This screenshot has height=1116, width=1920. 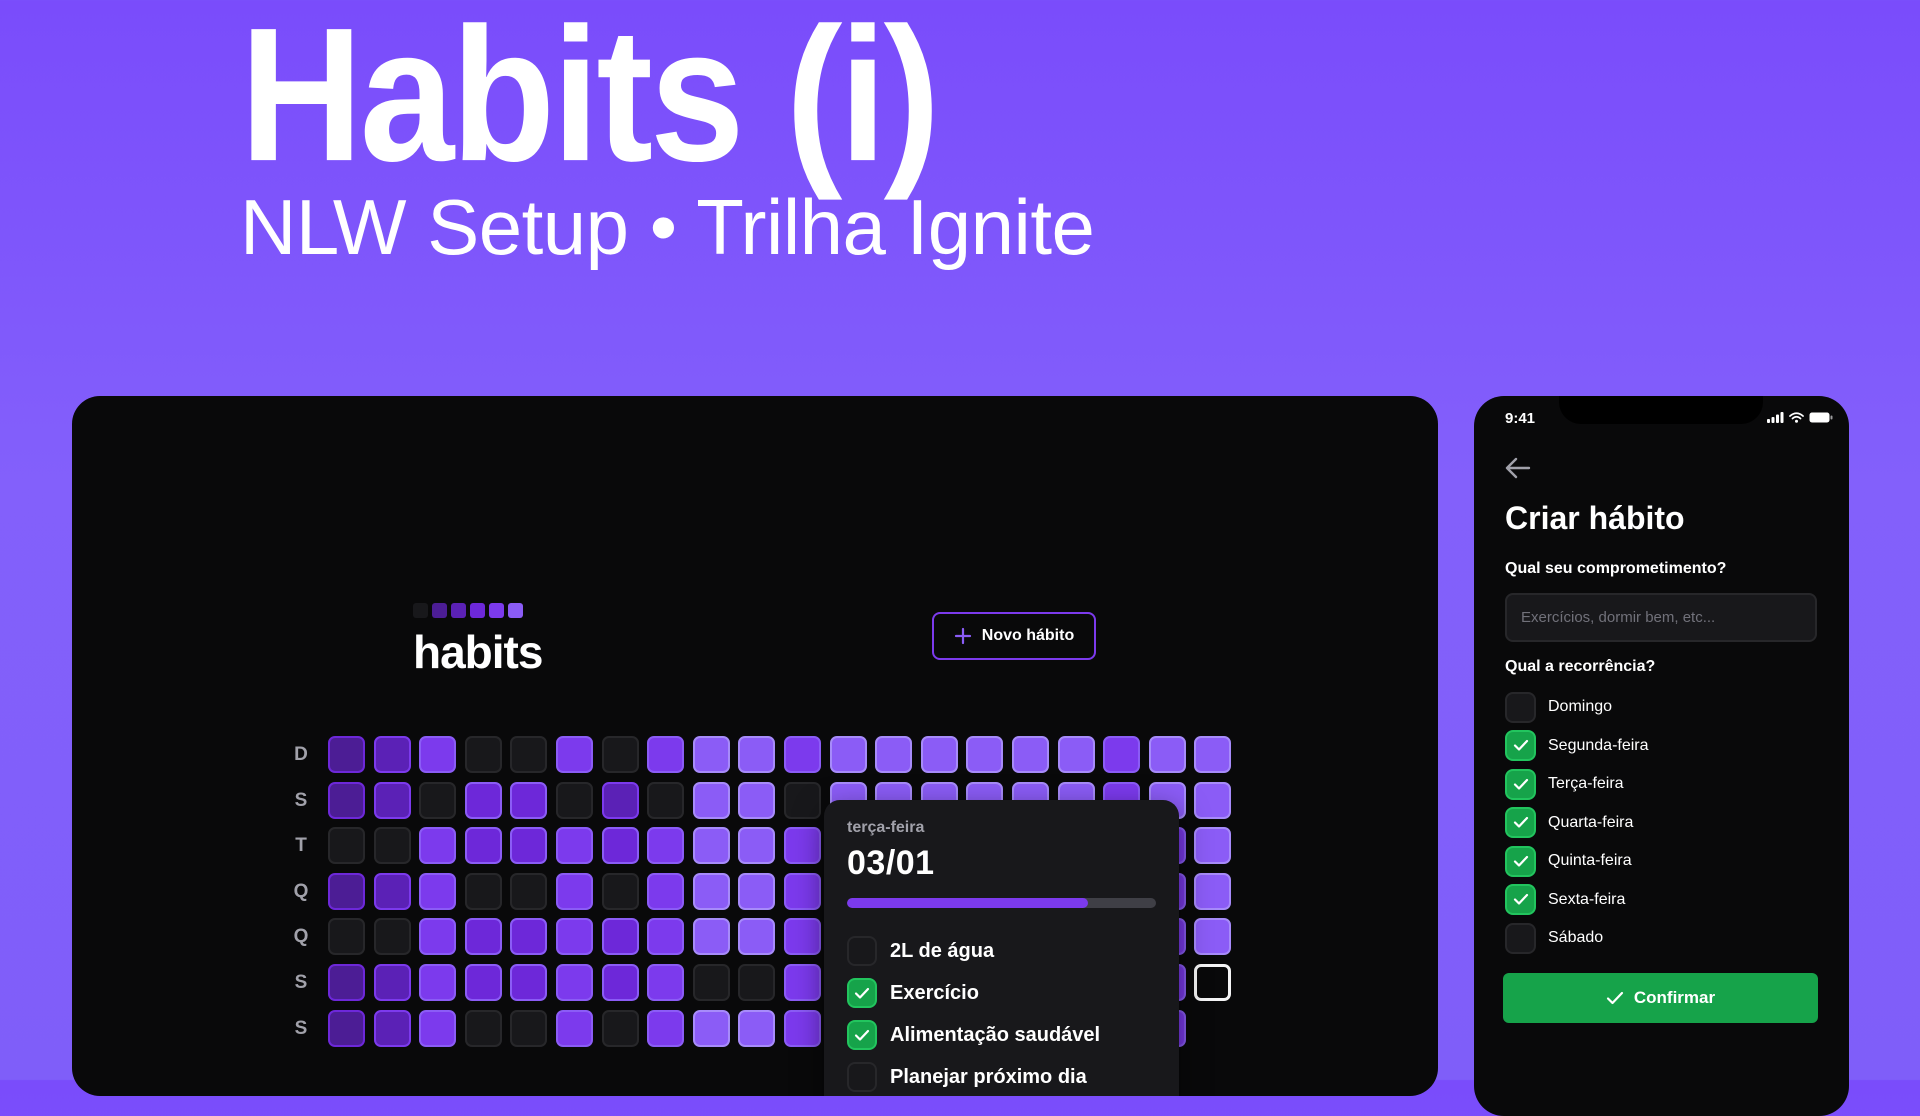 I want to click on habit-title-input, so click(x=1661, y=617).